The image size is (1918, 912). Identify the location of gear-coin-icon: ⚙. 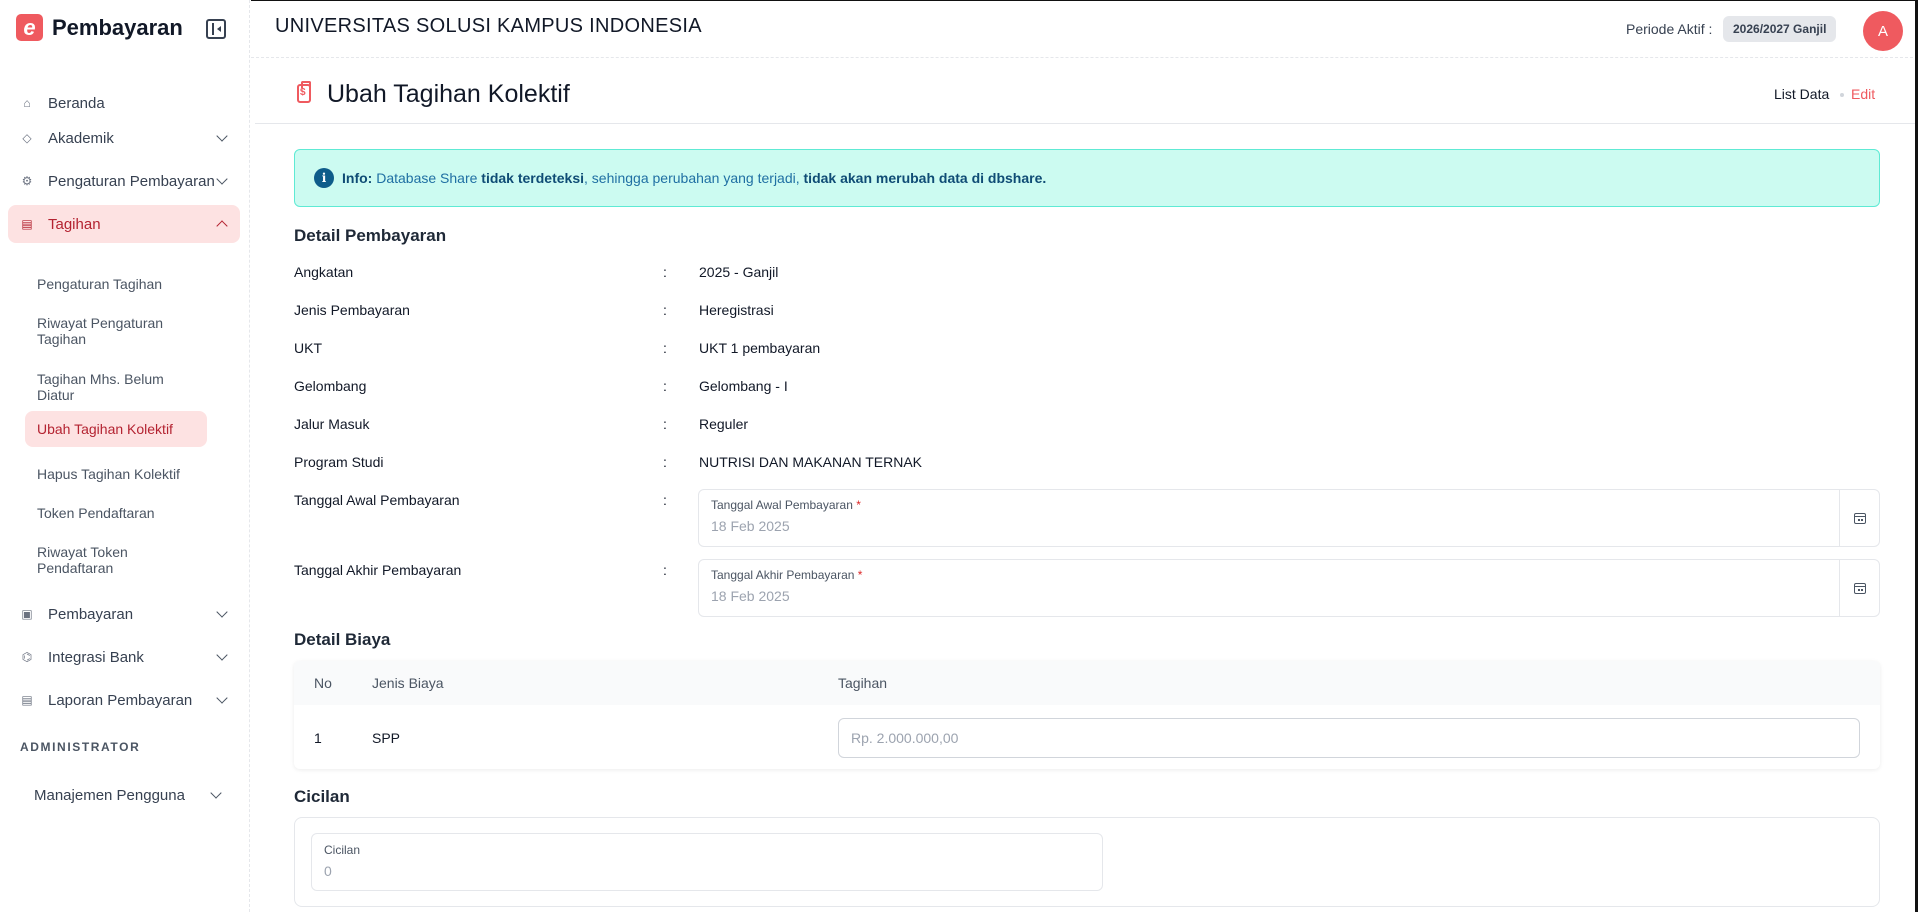
(27, 181).